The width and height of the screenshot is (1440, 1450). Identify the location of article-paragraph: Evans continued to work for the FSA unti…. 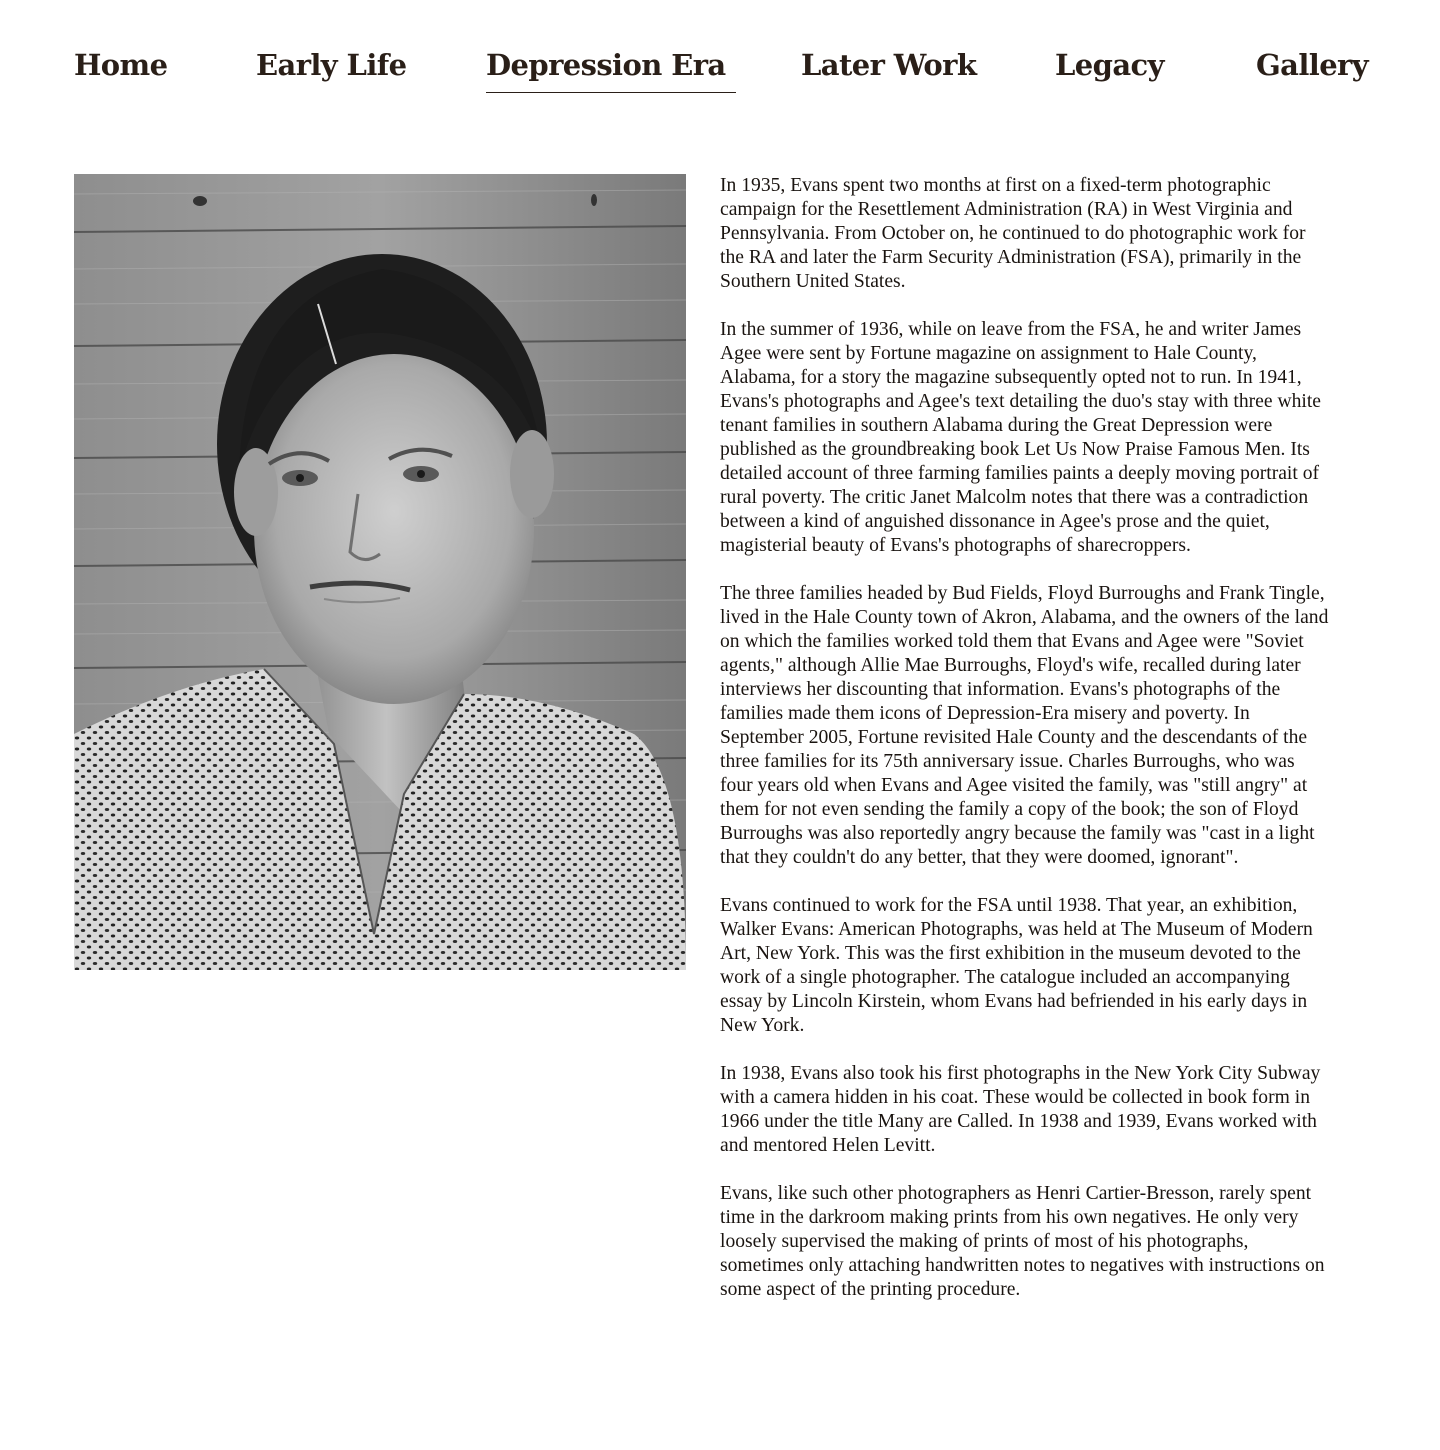
(1016, 965).